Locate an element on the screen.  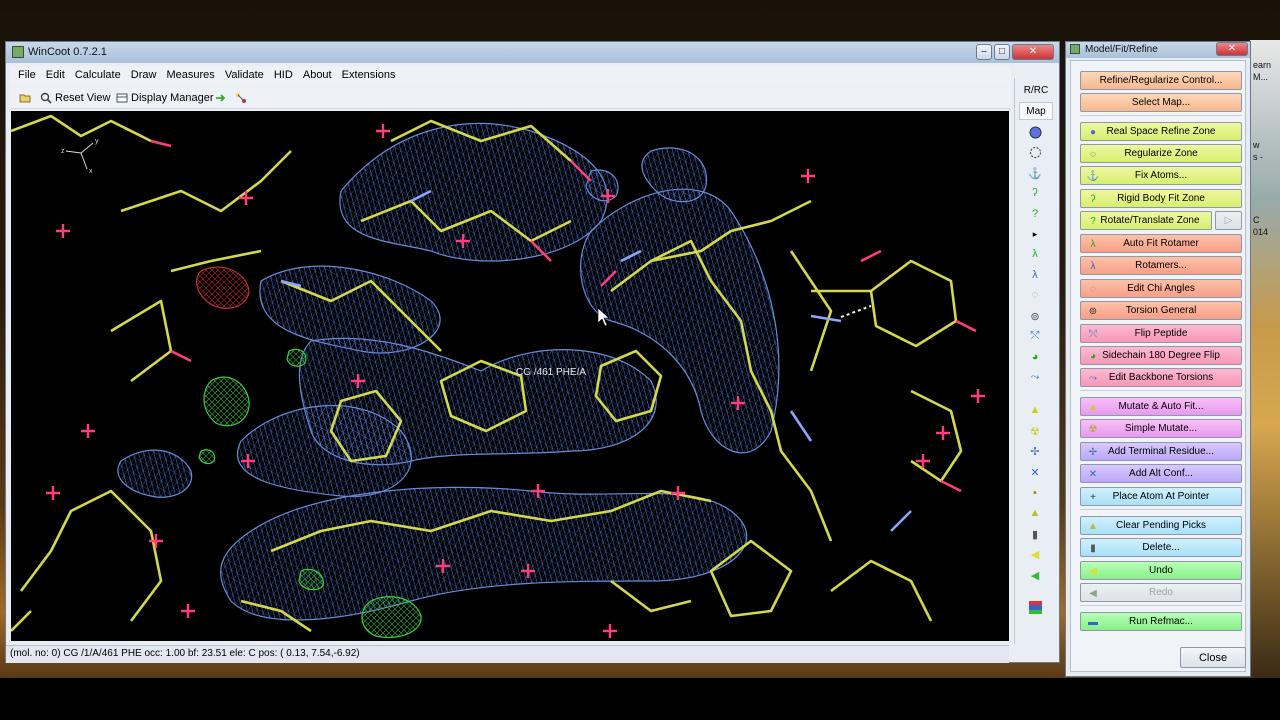
mutate-autofit-icon: ▲ is located at coordinates (1035, 410).